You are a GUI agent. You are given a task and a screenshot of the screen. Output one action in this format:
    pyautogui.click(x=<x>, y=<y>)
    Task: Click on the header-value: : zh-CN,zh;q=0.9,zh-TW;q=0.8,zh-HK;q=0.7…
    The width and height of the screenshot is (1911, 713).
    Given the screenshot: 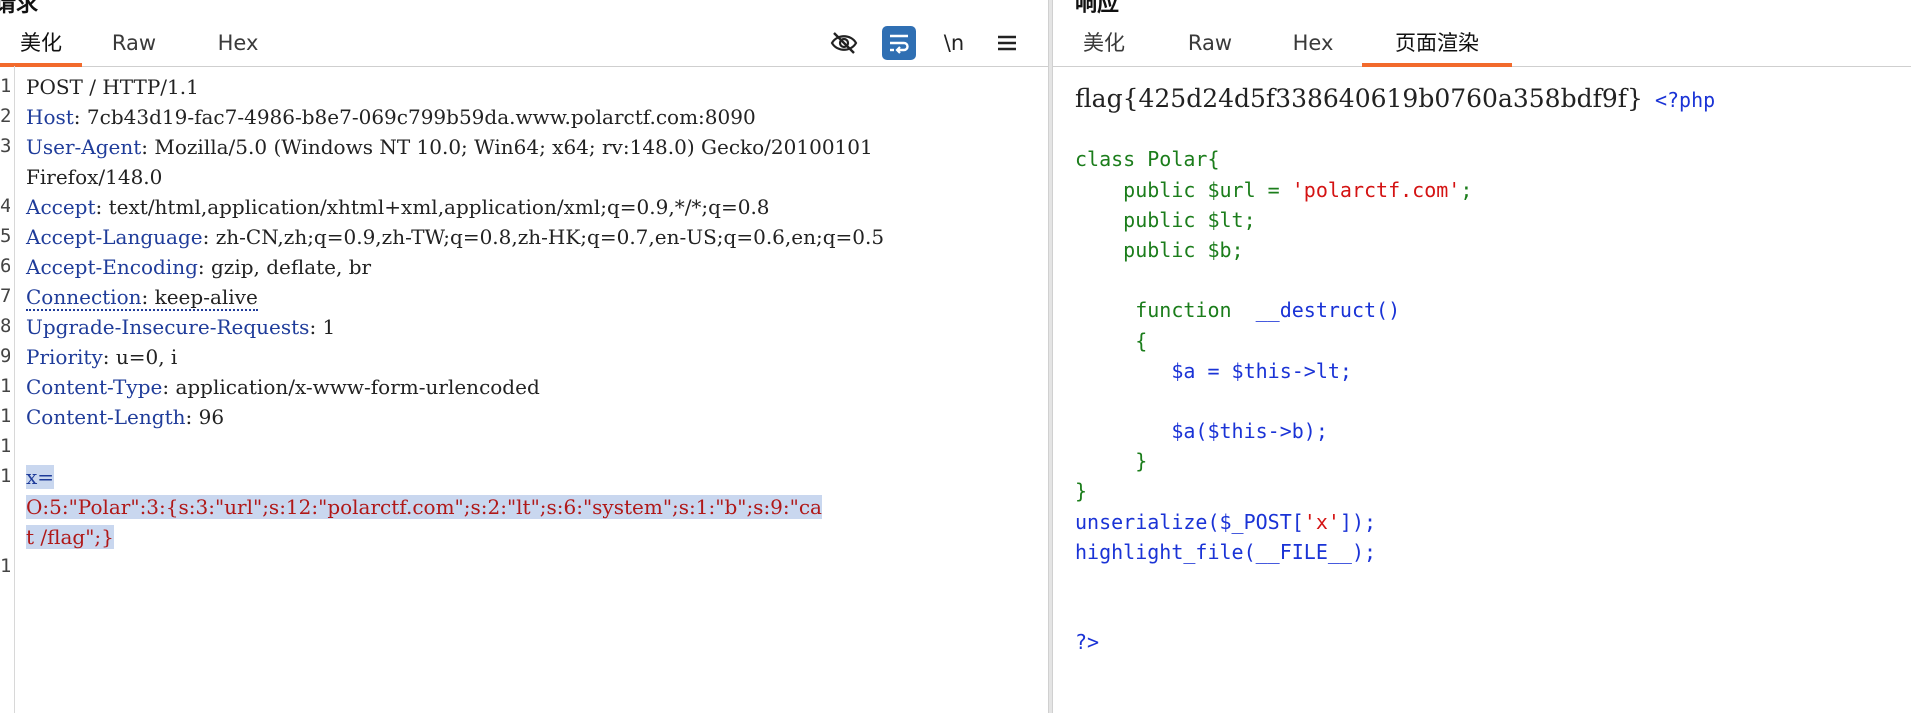 What is the action you would take?
    pyautogui.click(x=543, y=237)
    